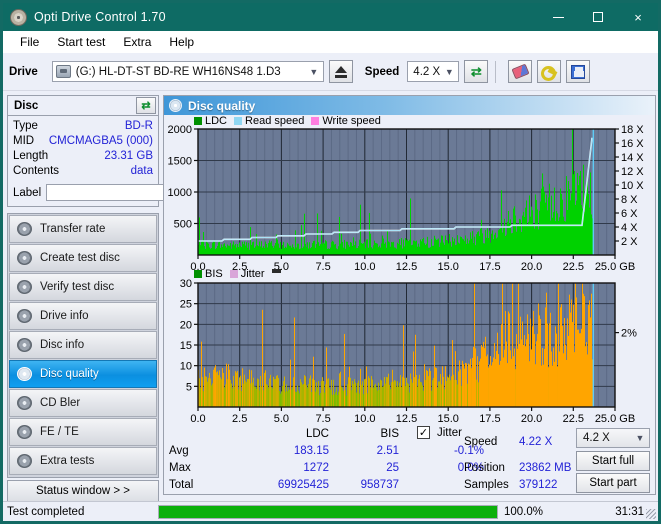  I want to click on legend-swatch-write-speed, so click(315, 121).